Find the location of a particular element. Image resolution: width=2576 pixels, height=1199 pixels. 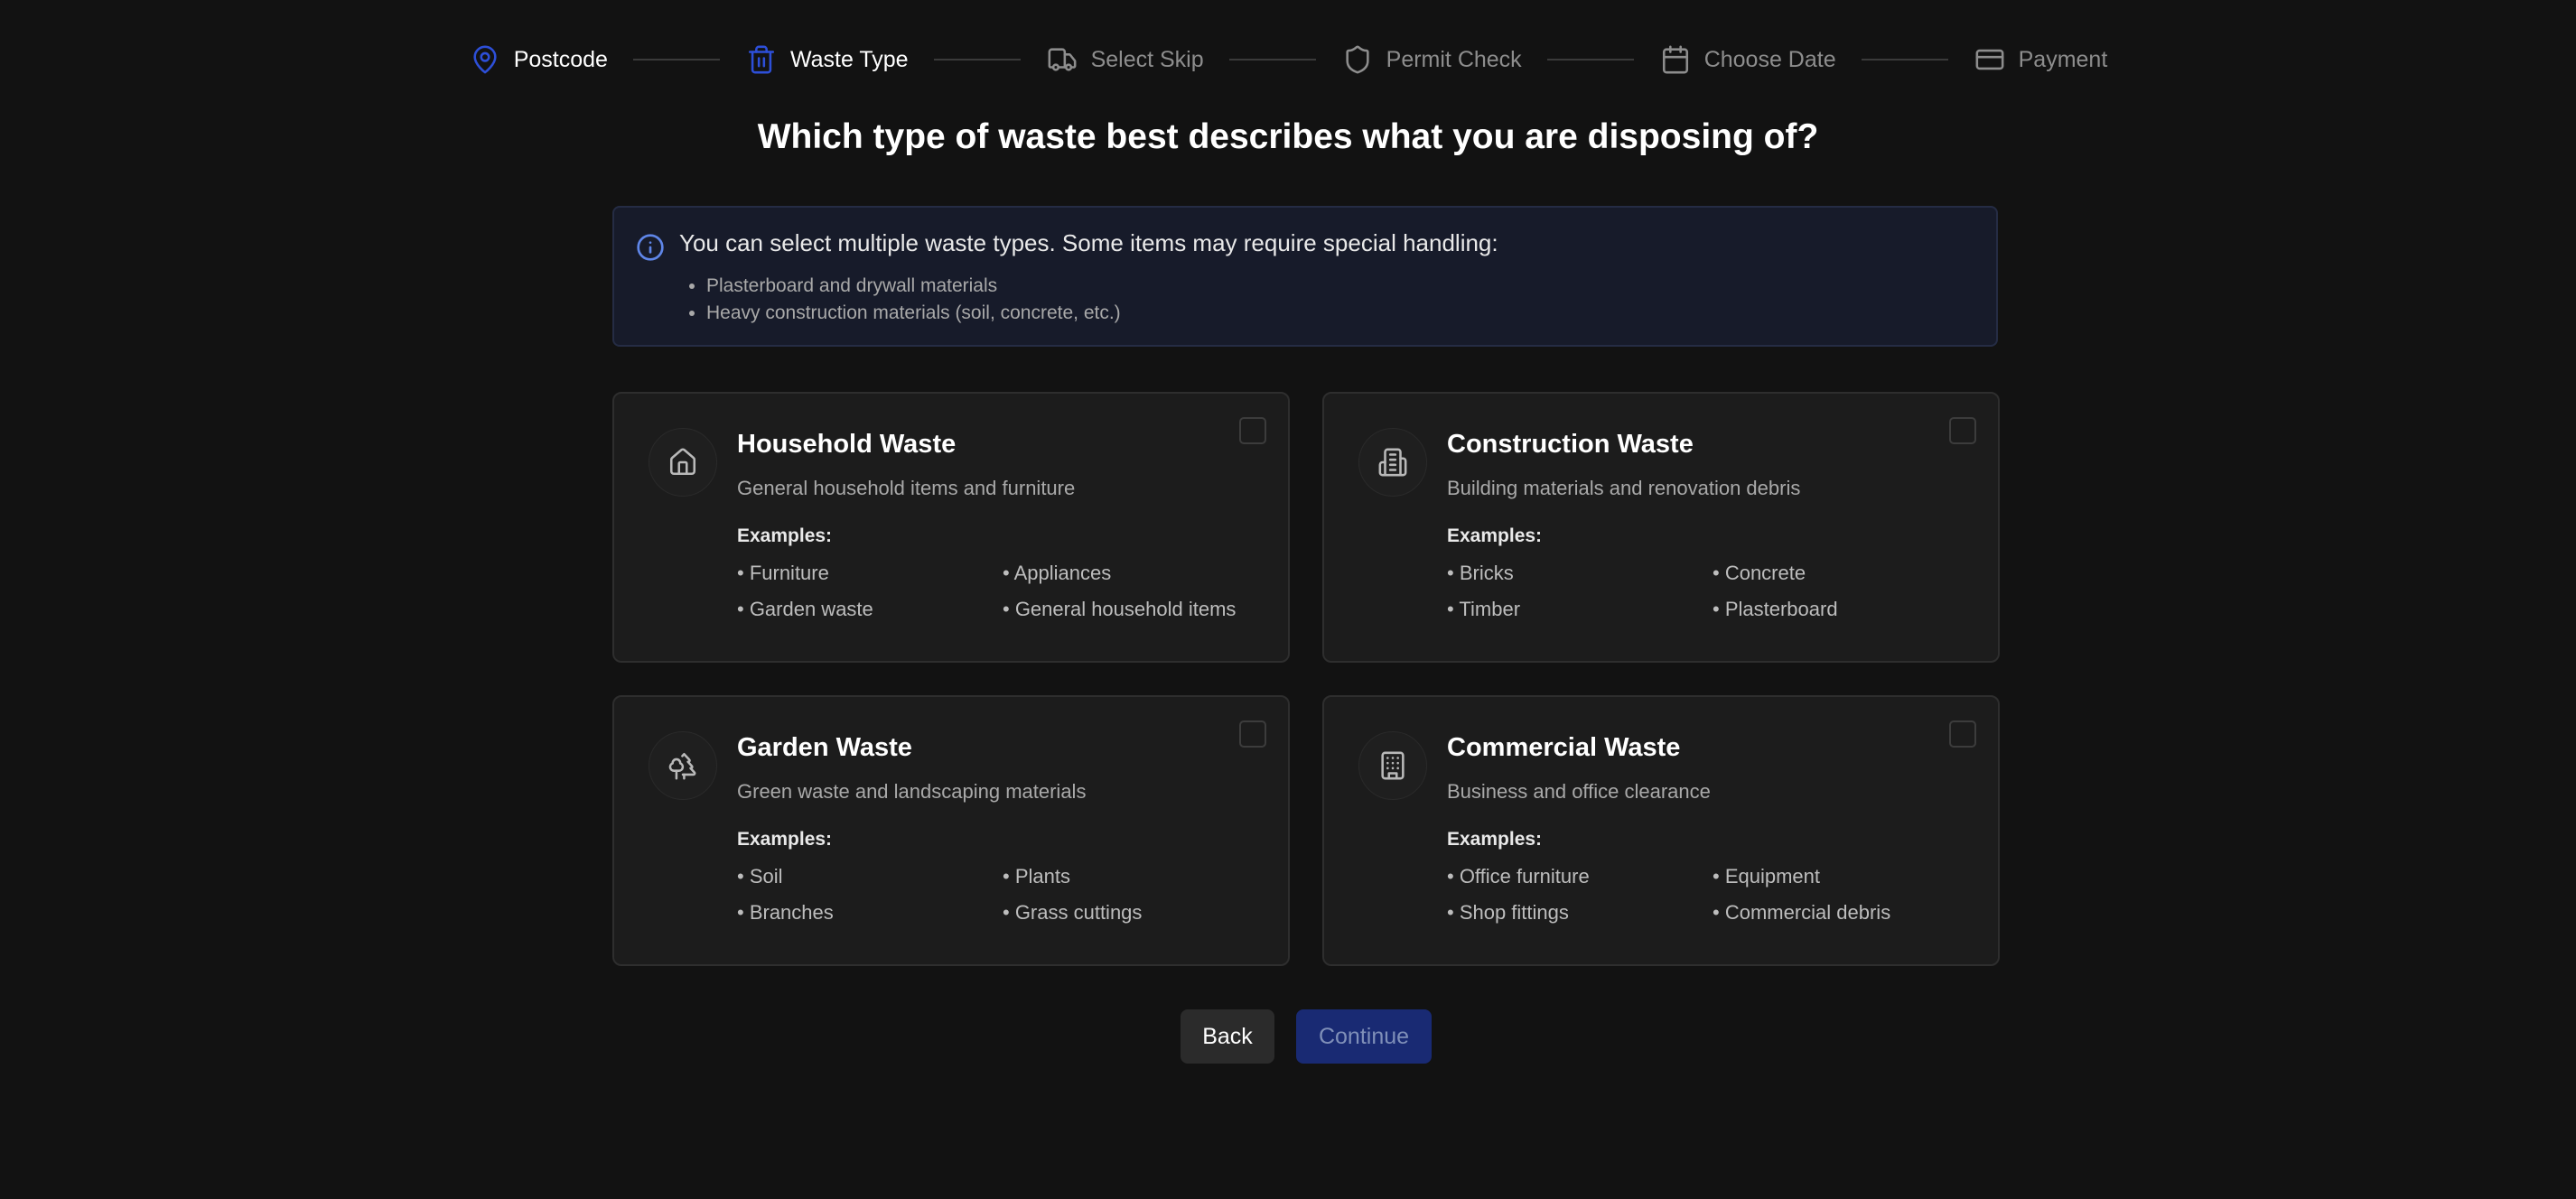

continue-button: Continue is located at coordinates (1364, 1037).